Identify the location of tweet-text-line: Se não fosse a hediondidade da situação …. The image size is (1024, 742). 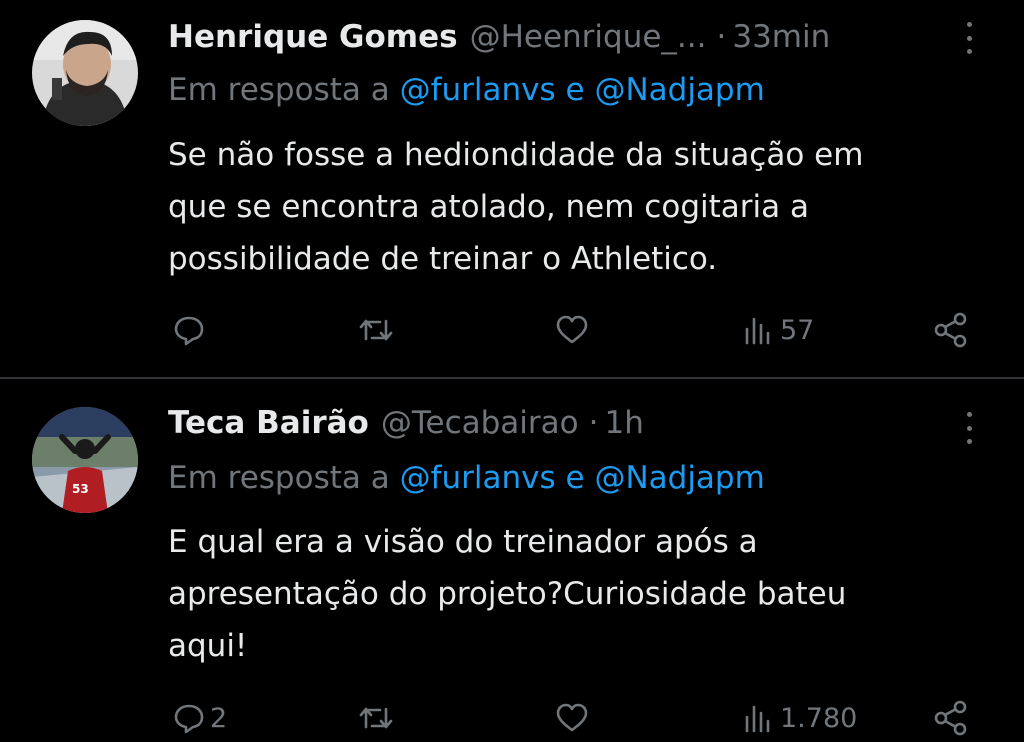
(516, 155).